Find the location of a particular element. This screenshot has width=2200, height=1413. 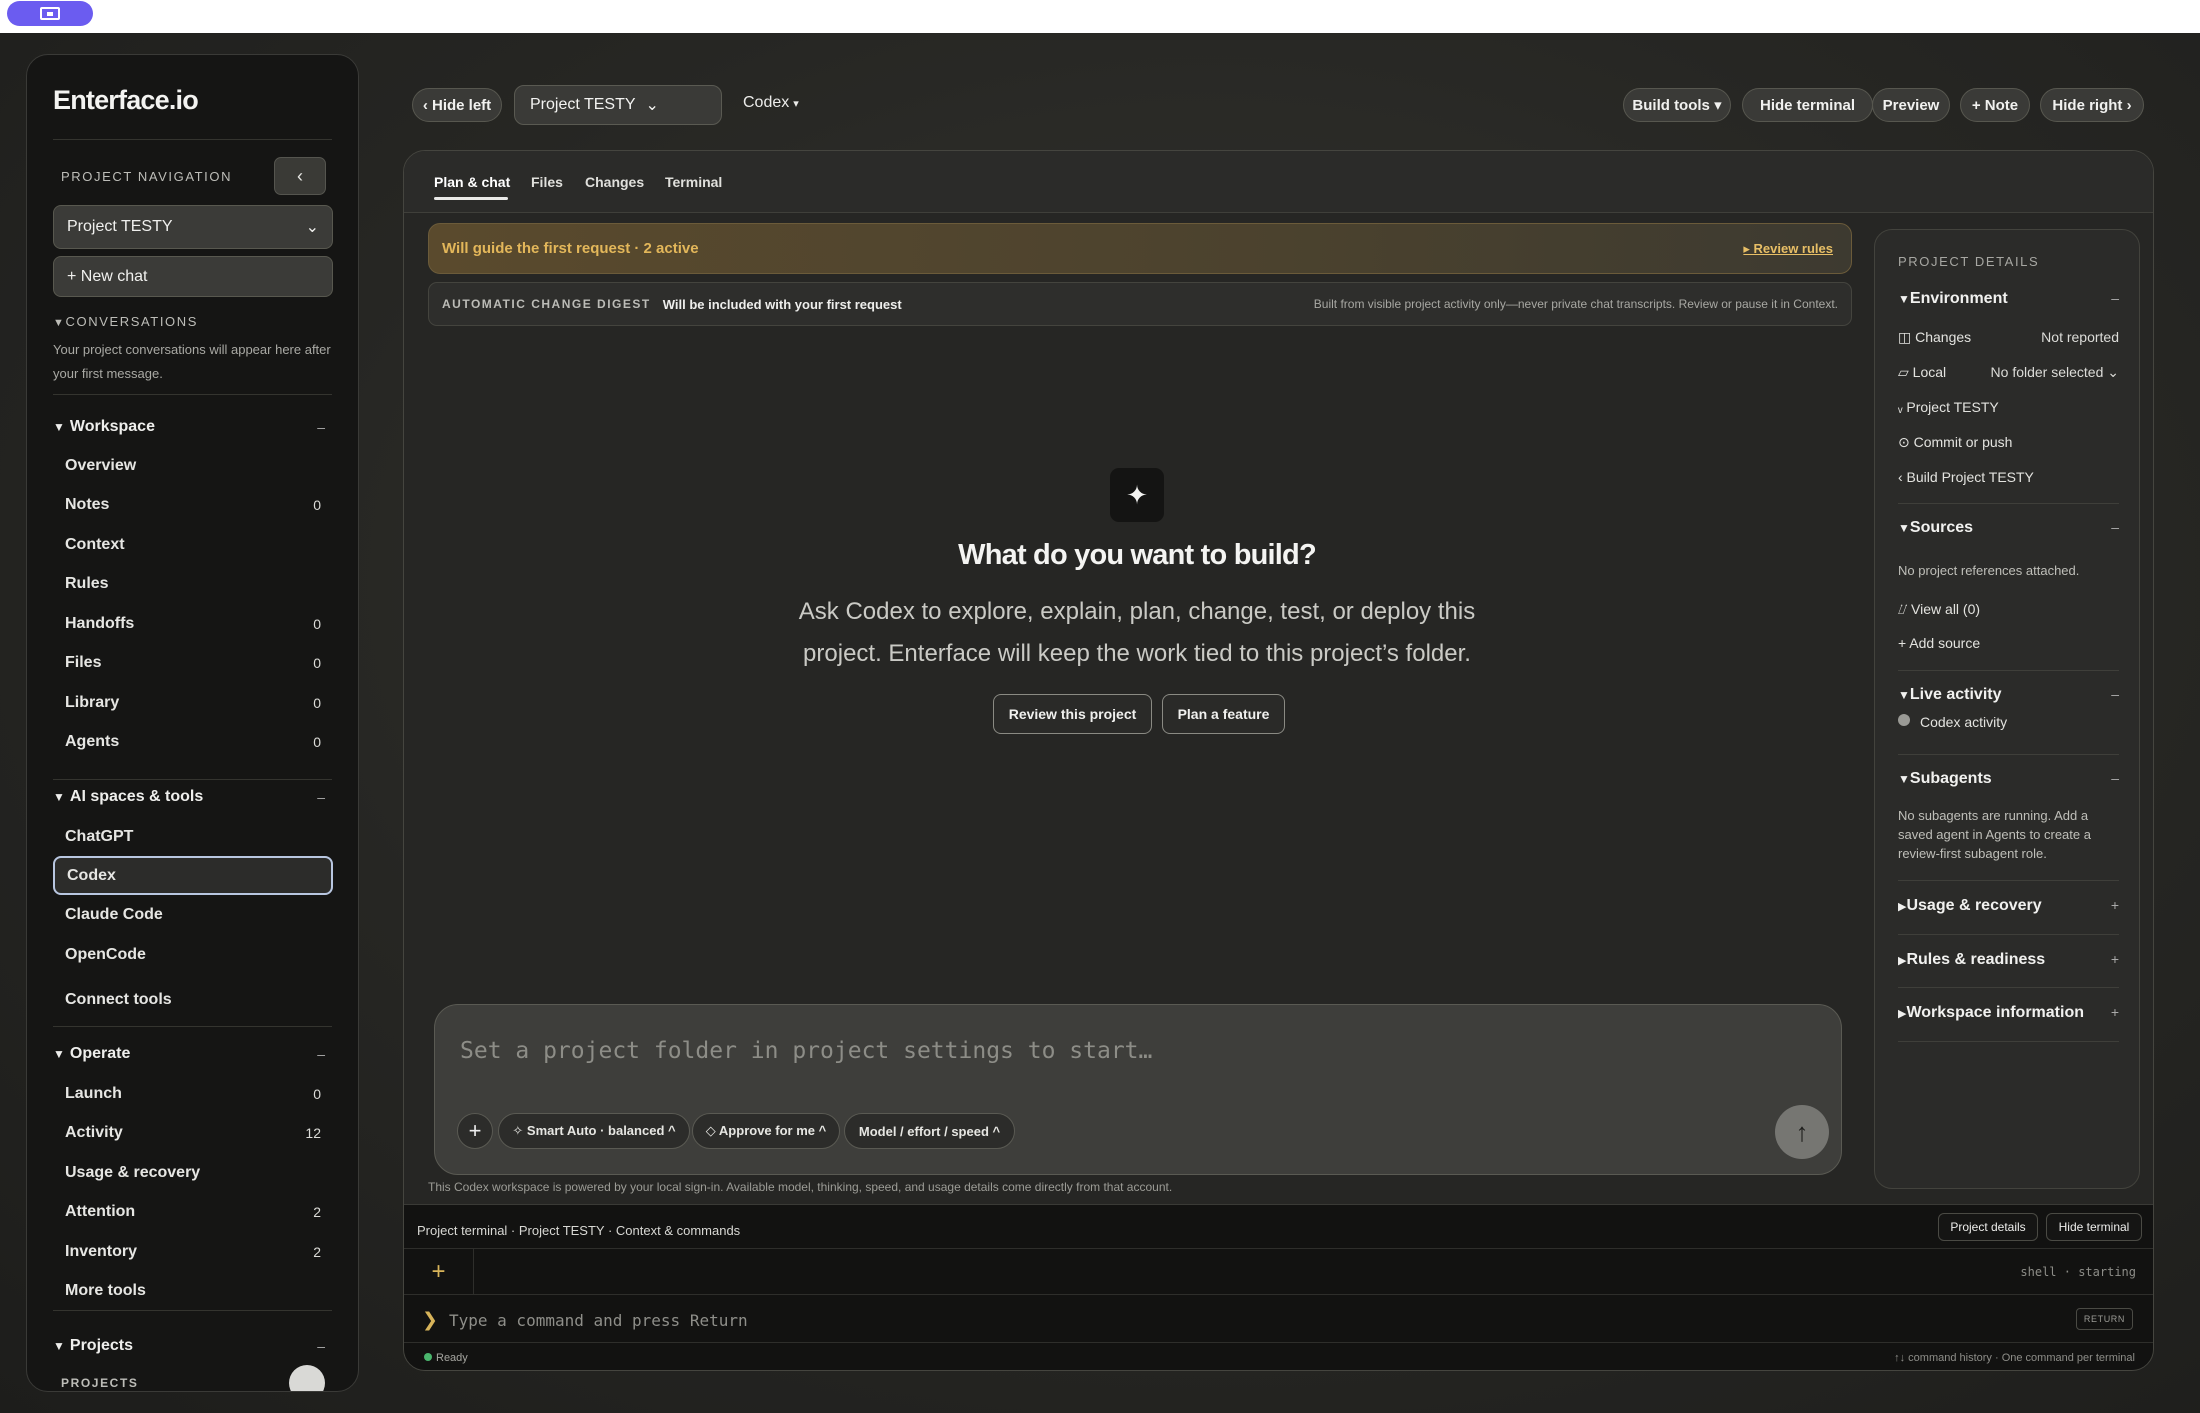

sidebar-item-count: 2 is located at coordinates (317, 1251).